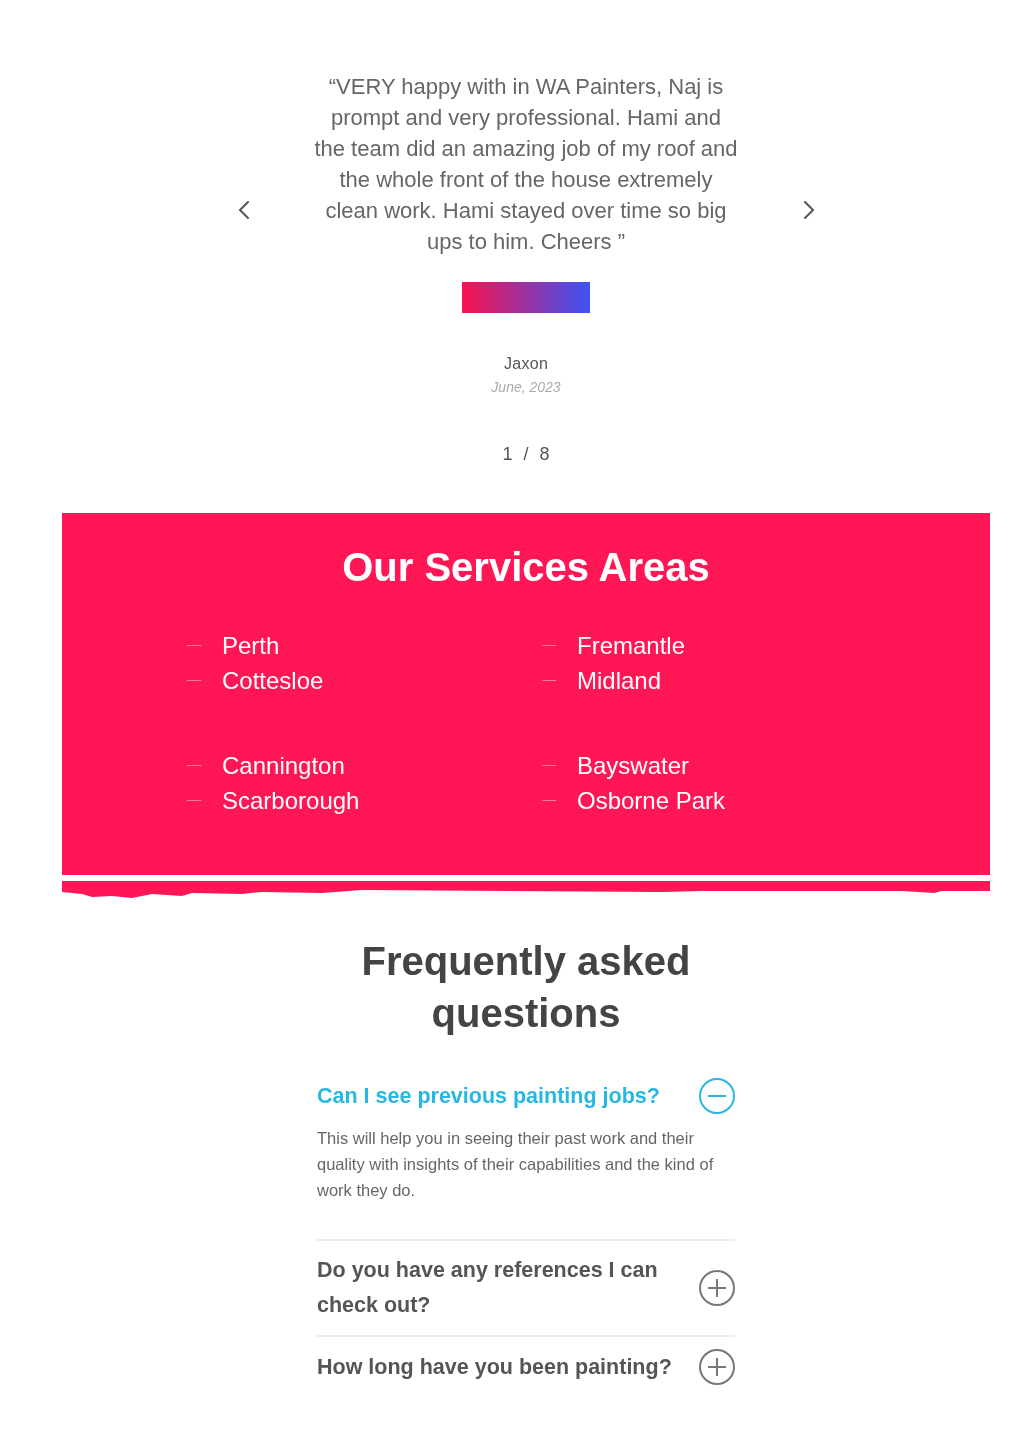 The height and width of the screenshot is (1449, 1024). Describe the element at coordinates (526, 987) in the screenshot. I see `faq-title: Frequently asked questions` at that location.